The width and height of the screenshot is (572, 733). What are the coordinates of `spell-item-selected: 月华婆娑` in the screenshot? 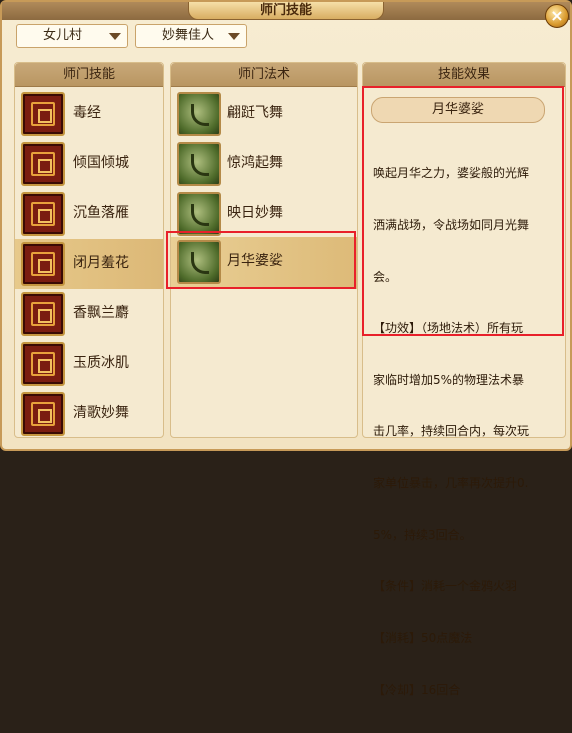 It's located at (264, 263).